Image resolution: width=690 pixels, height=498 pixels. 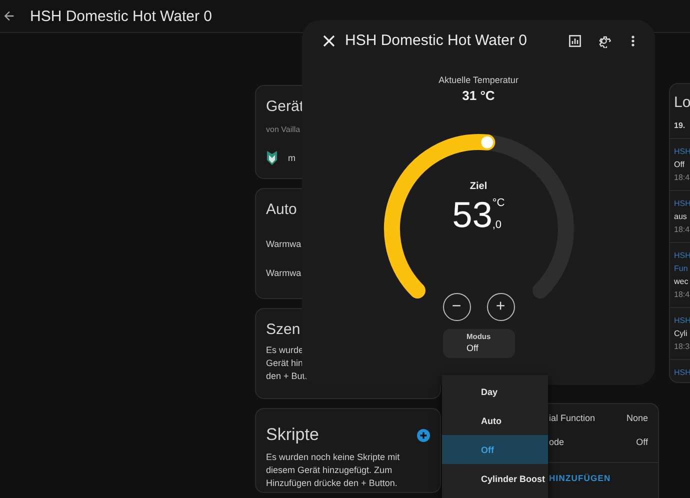 I want to click on decimal-text: ,0, so click(x=497, y=225).